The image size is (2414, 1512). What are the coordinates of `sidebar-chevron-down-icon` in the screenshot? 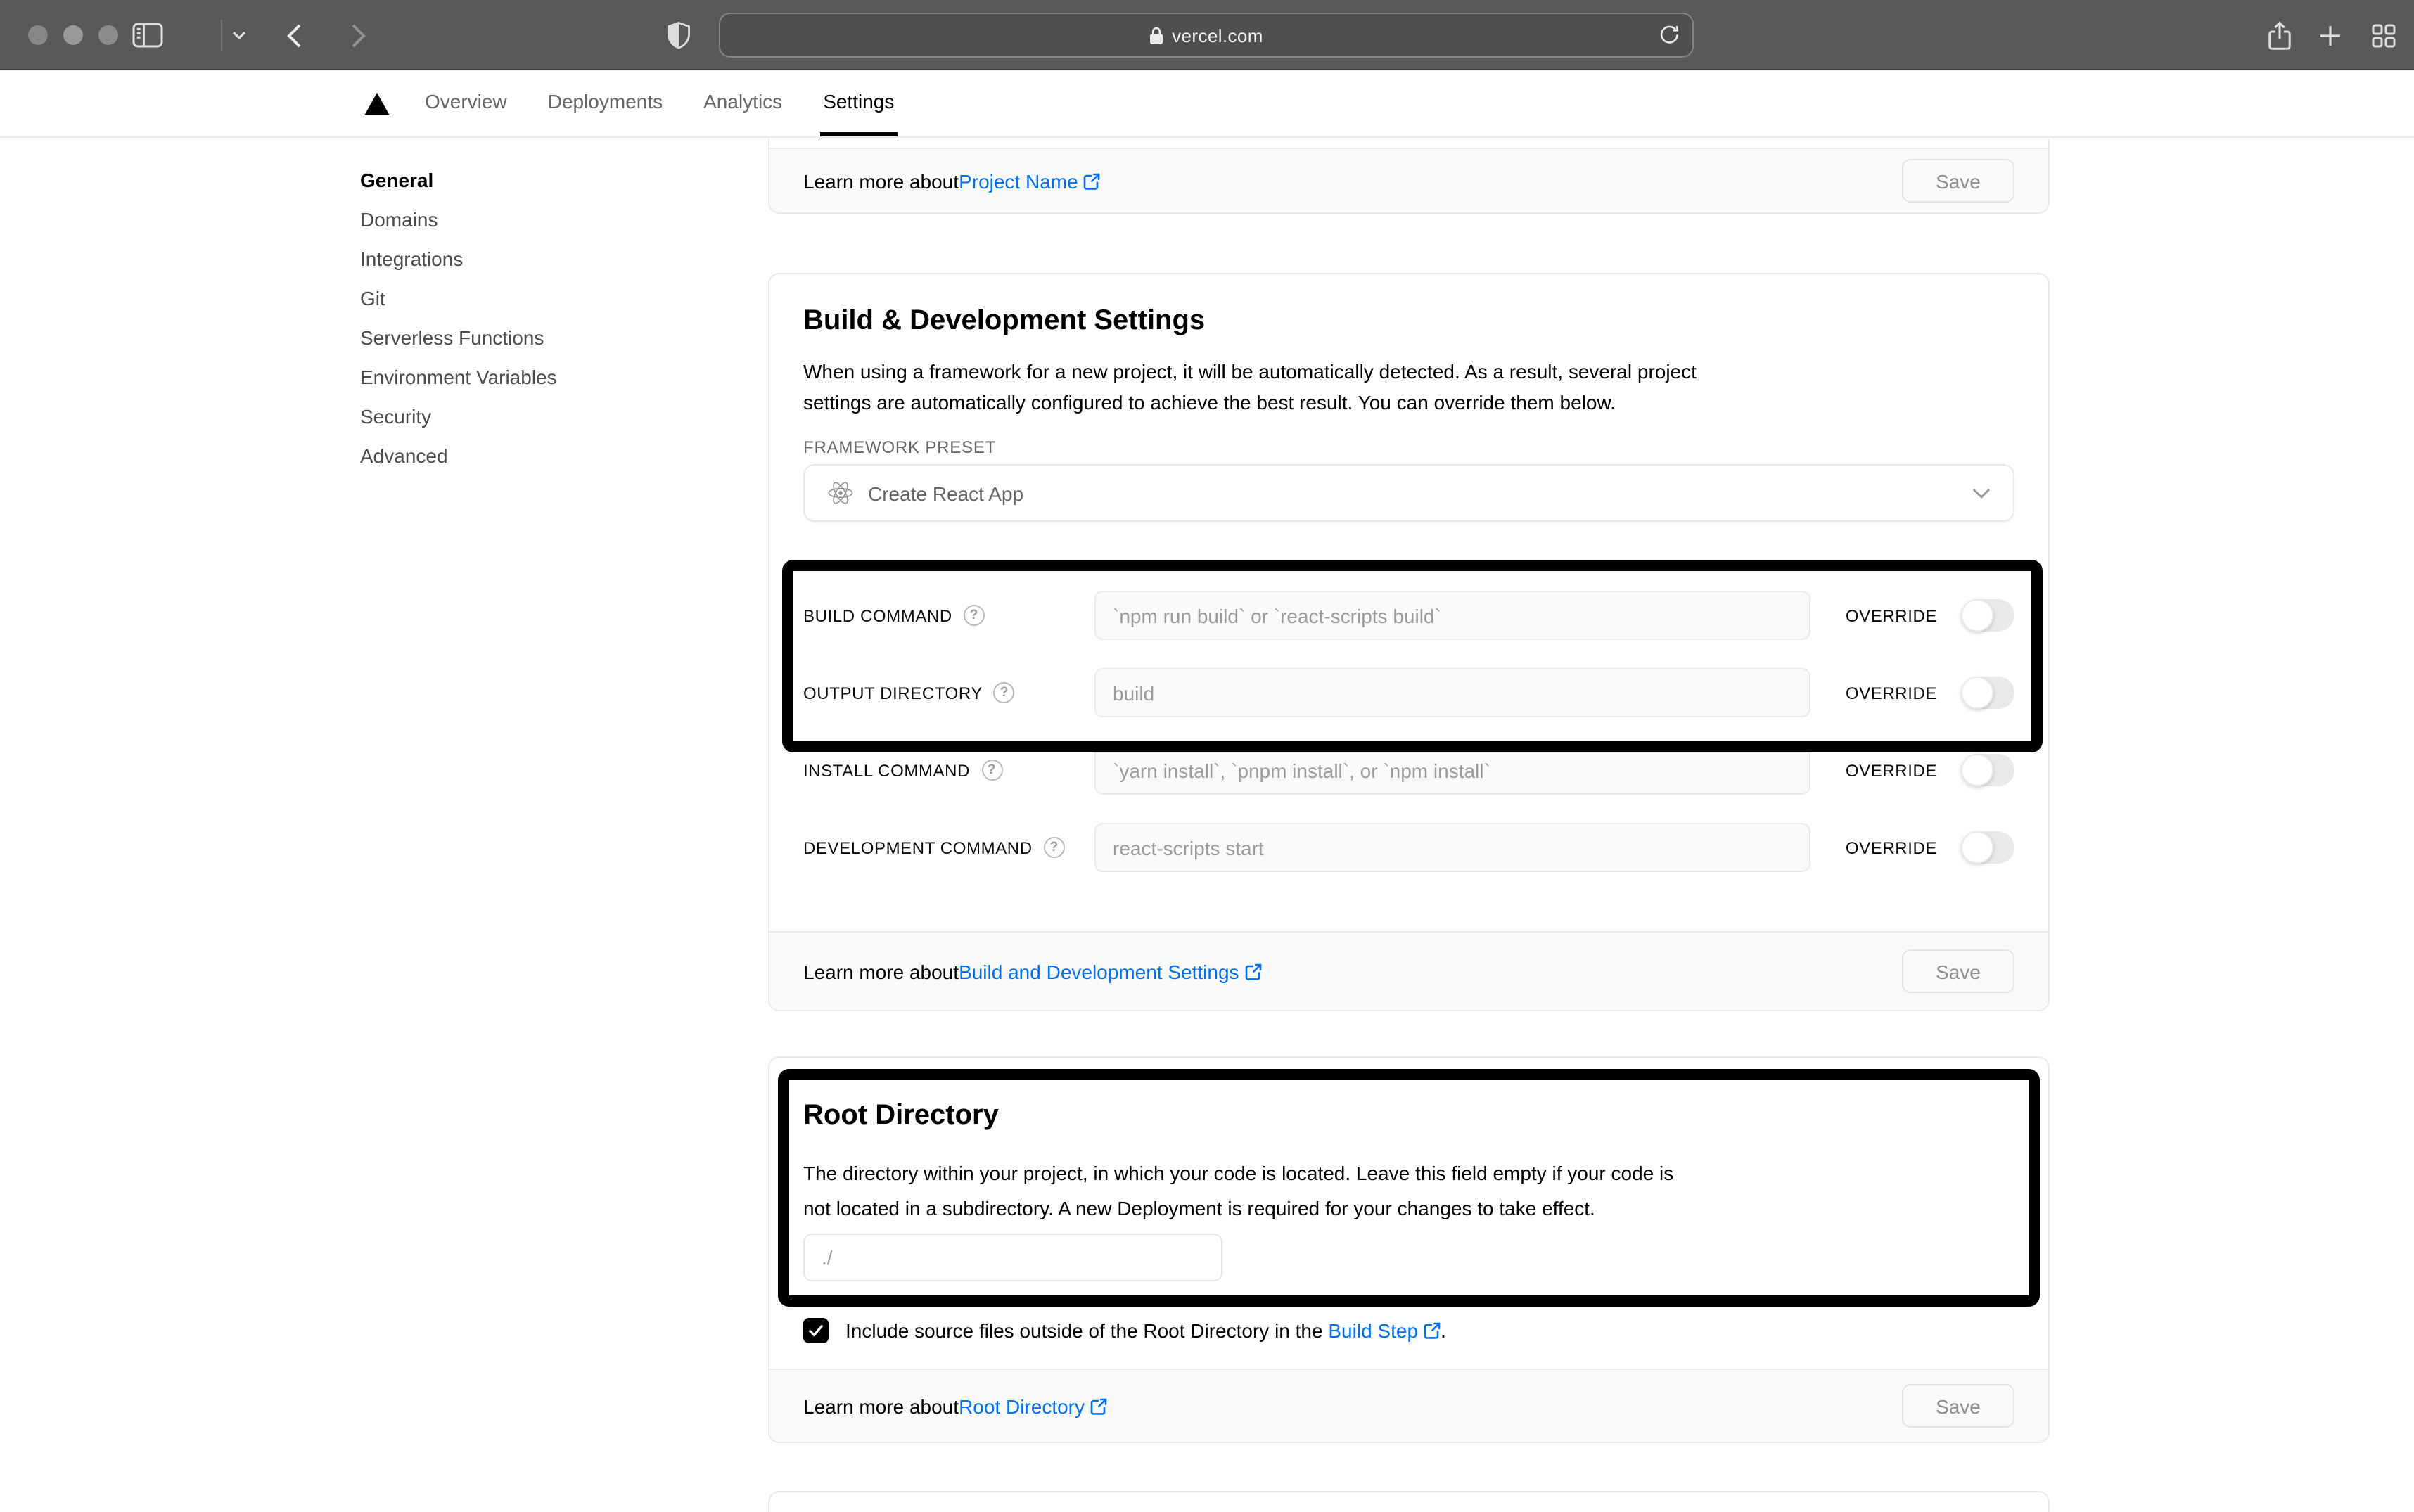 It's located at (239, 35).